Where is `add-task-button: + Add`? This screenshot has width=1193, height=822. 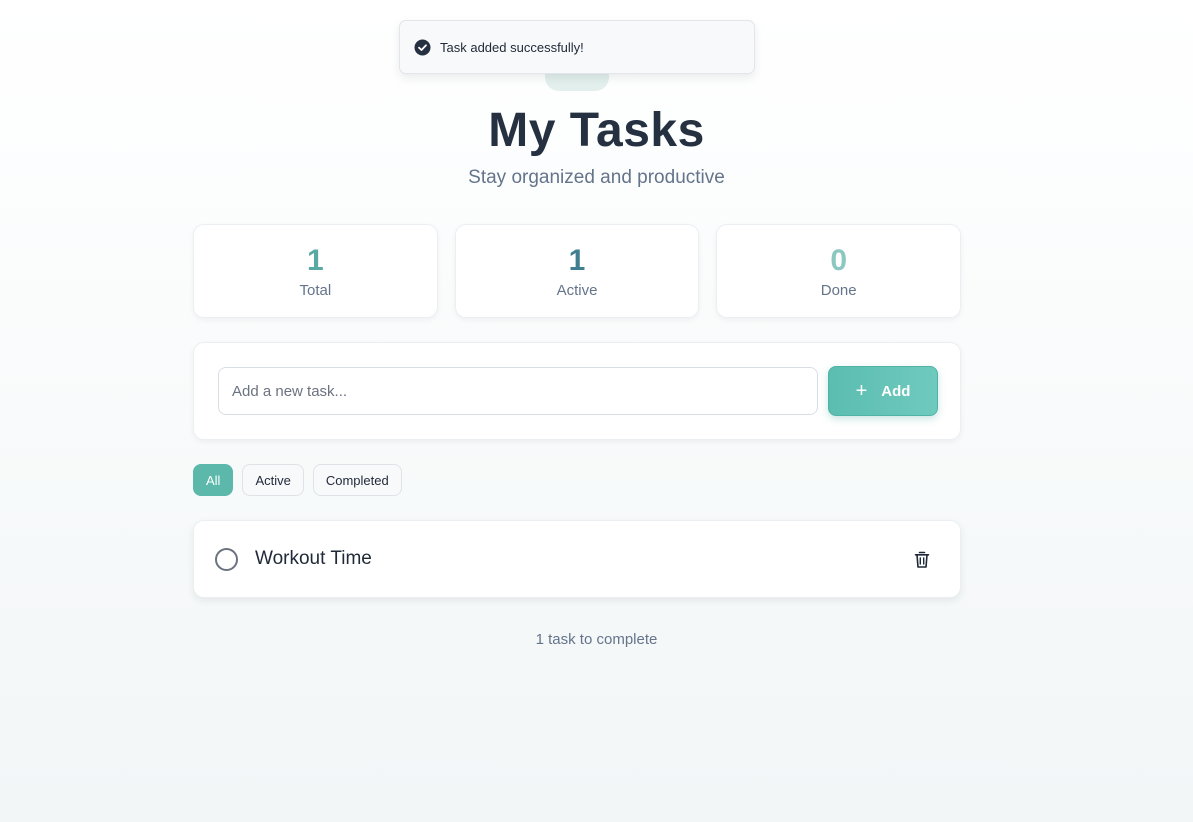
add-task-button: + Add is located at coordinates (883, 391).